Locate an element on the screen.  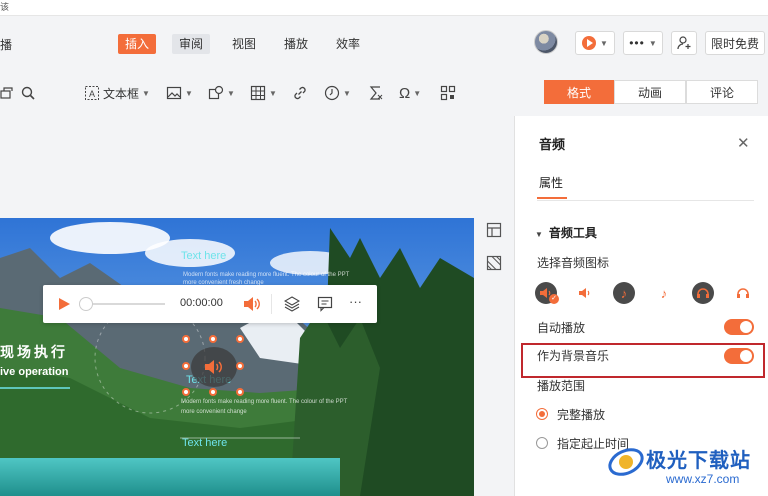
search-icon is located at coordinates (28, 93).